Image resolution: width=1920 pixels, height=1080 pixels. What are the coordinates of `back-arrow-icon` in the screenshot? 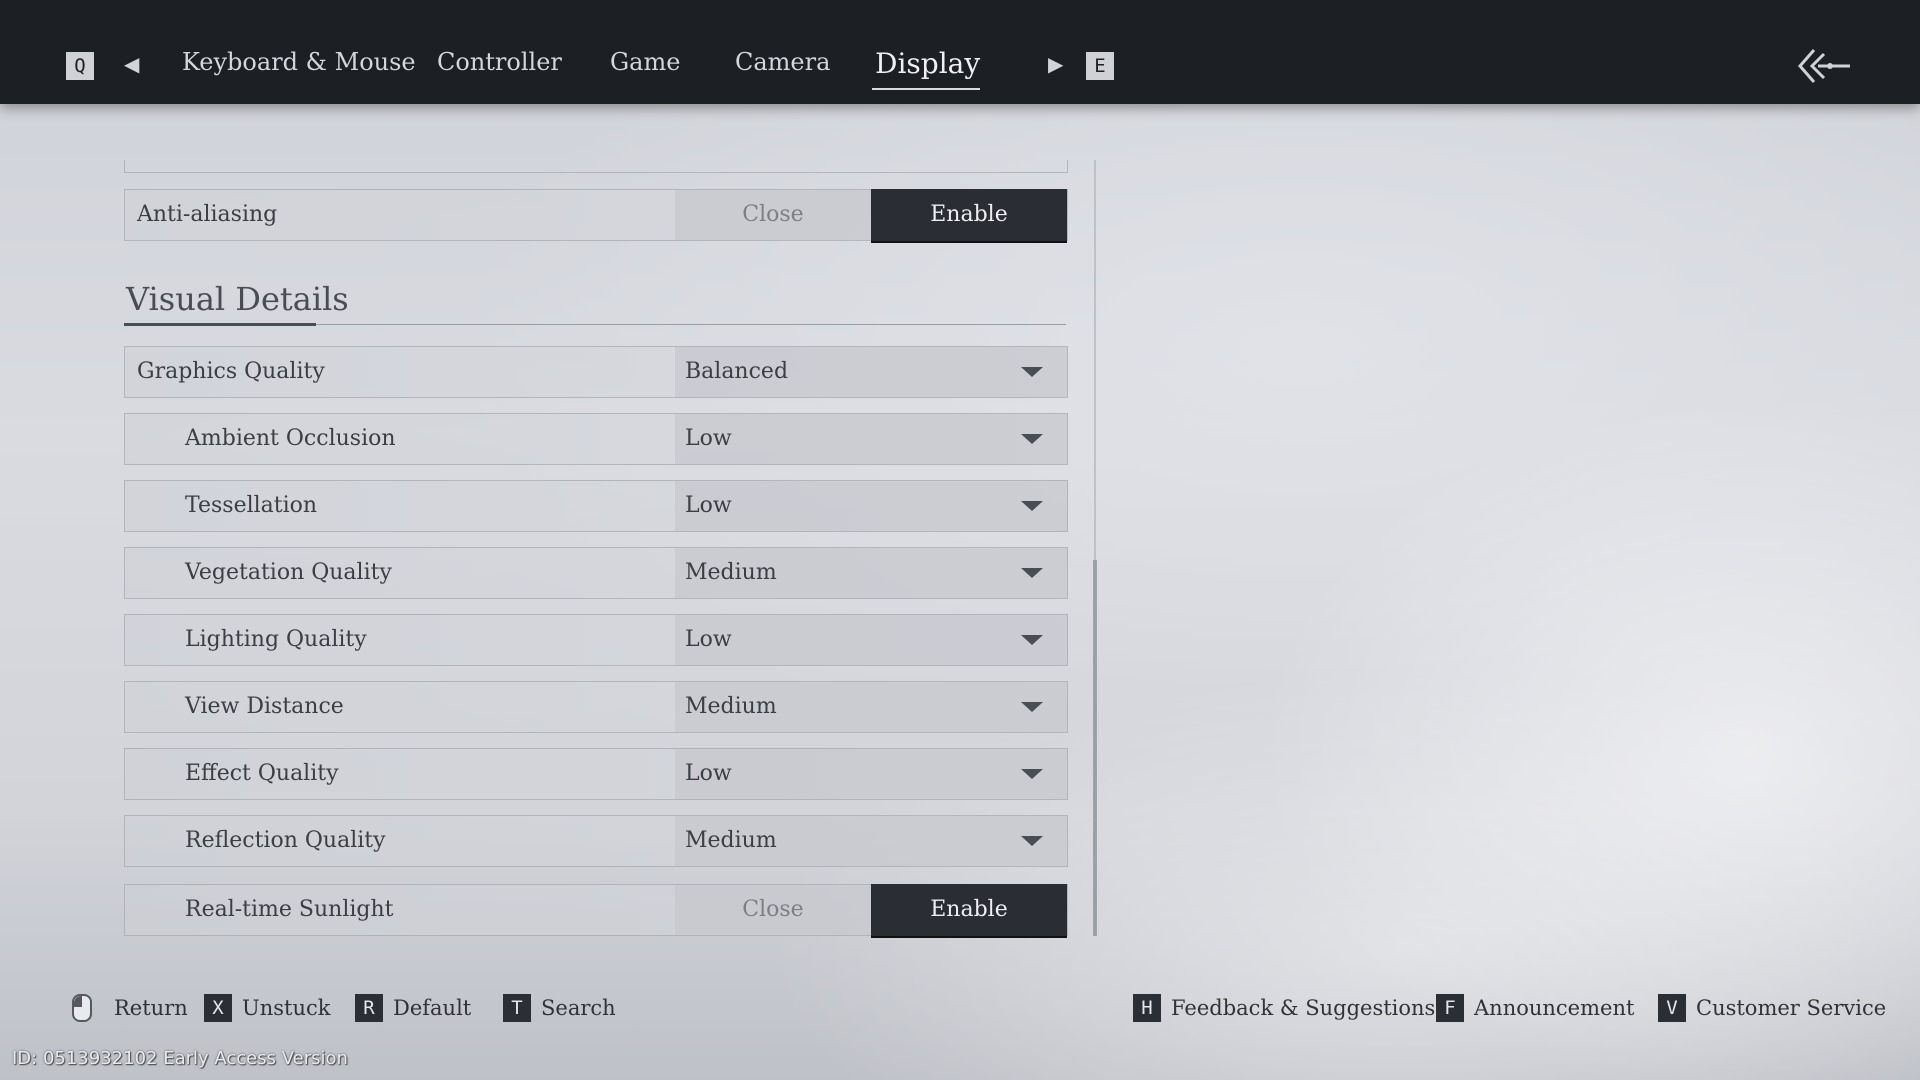 It's located at (1824, 66).